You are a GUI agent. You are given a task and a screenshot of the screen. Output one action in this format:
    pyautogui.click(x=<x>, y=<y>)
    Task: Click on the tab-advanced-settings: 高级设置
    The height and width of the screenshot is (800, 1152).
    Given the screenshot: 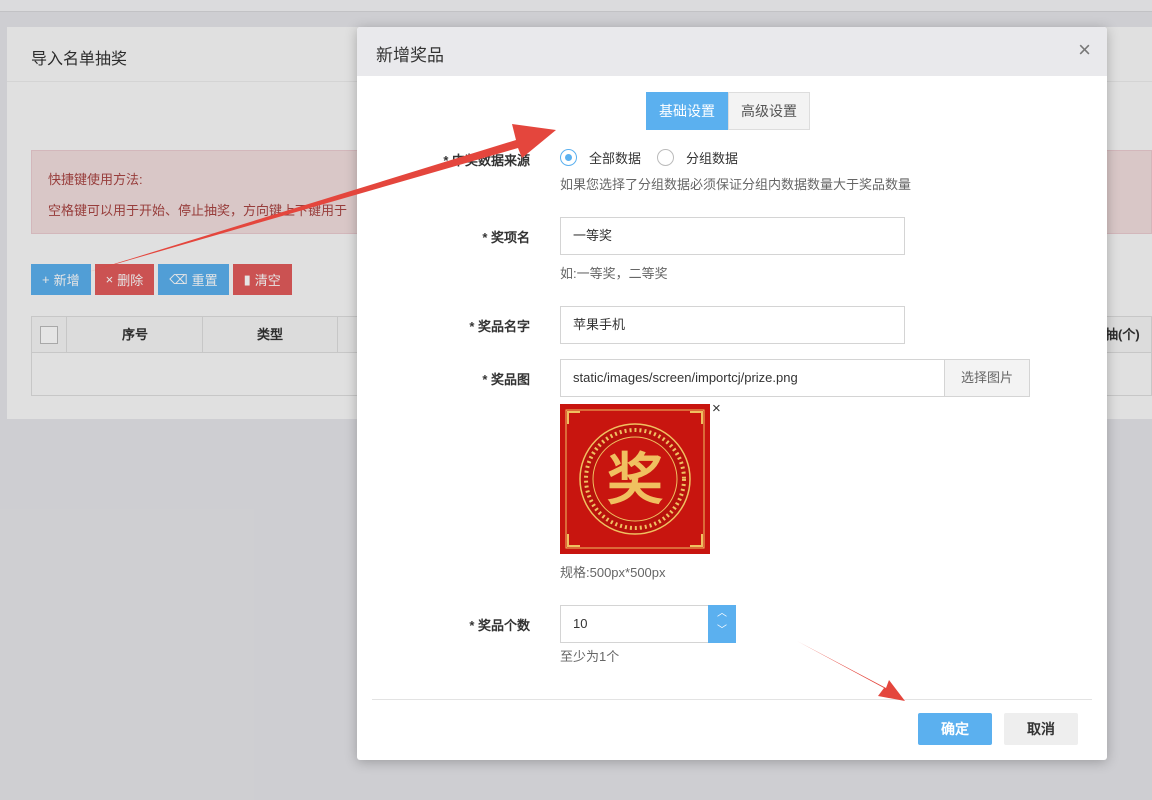 What is the action you would take?
    pyautogui.click(x=769, y=111)
    